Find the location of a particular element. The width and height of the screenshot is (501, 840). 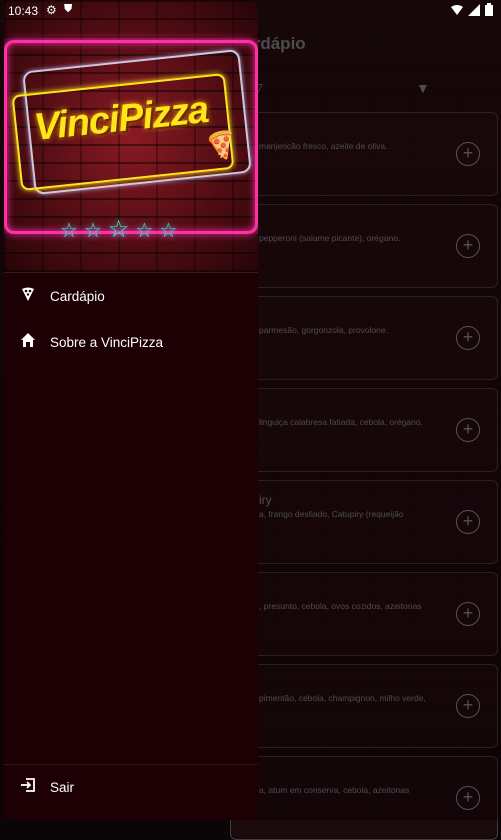

status-time: 10:43 is located at coordinates (23, 11).